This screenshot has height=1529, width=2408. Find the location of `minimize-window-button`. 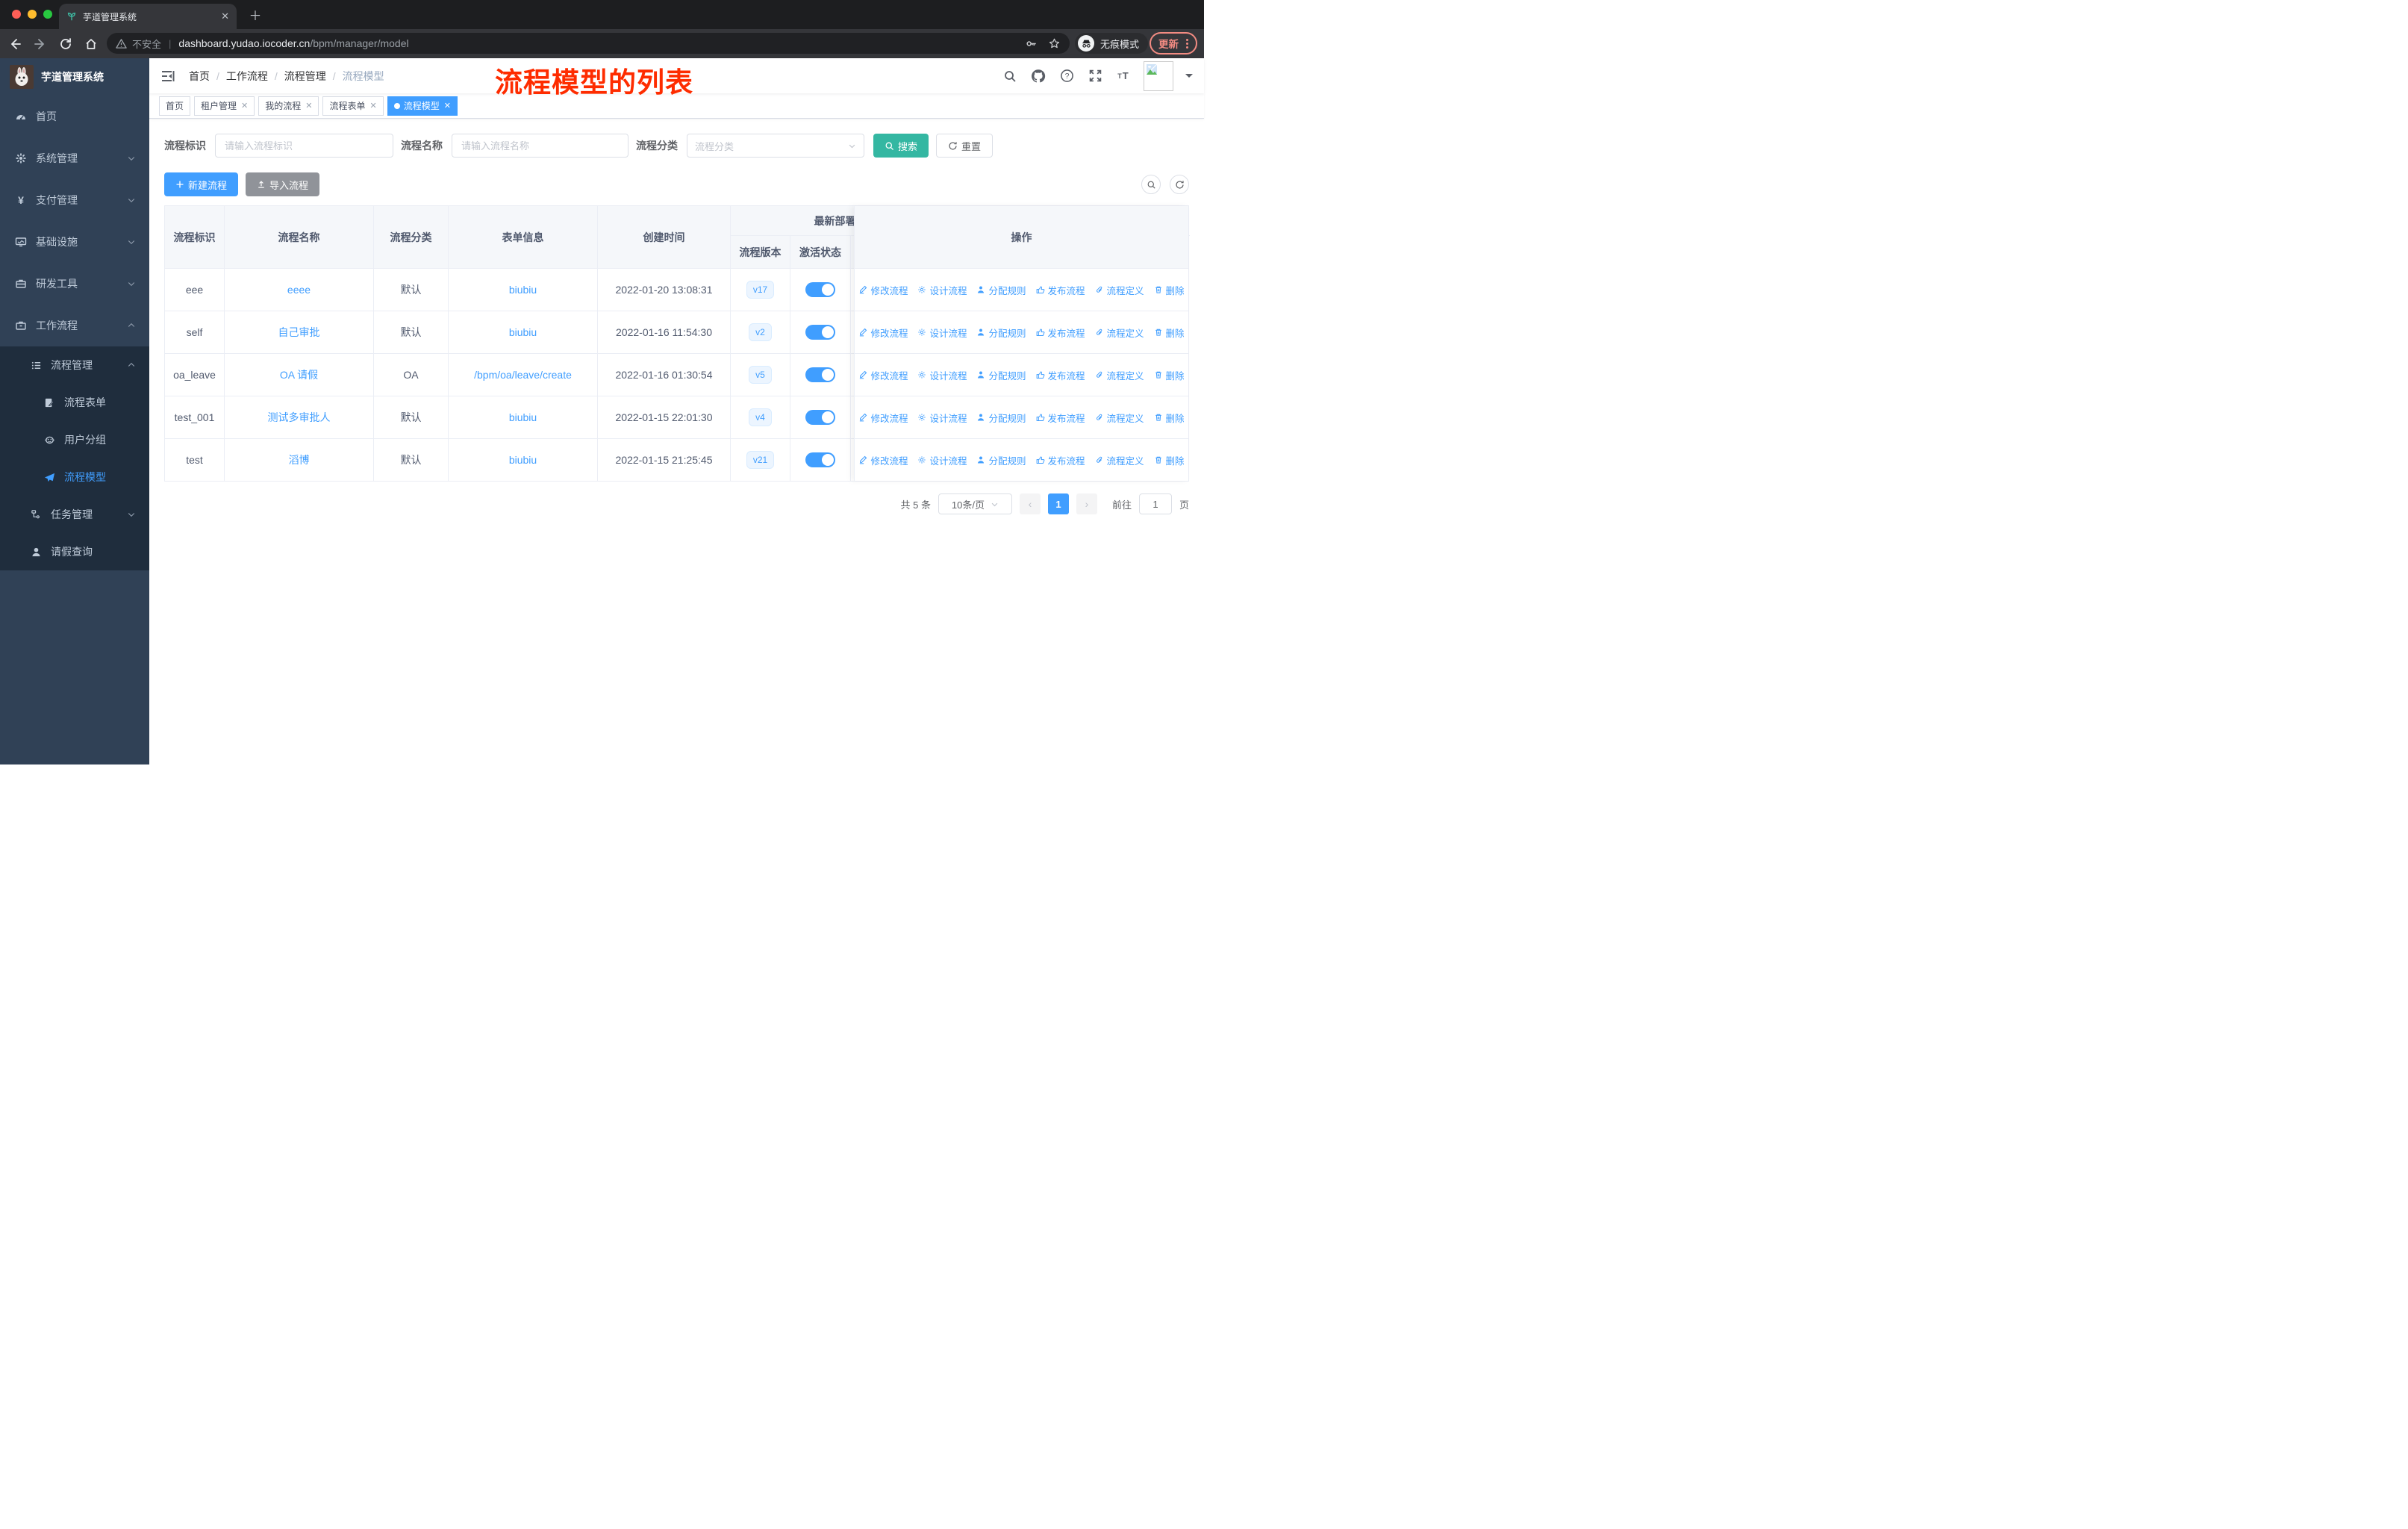

minimize-window-button is located at coordinates (32, 15).